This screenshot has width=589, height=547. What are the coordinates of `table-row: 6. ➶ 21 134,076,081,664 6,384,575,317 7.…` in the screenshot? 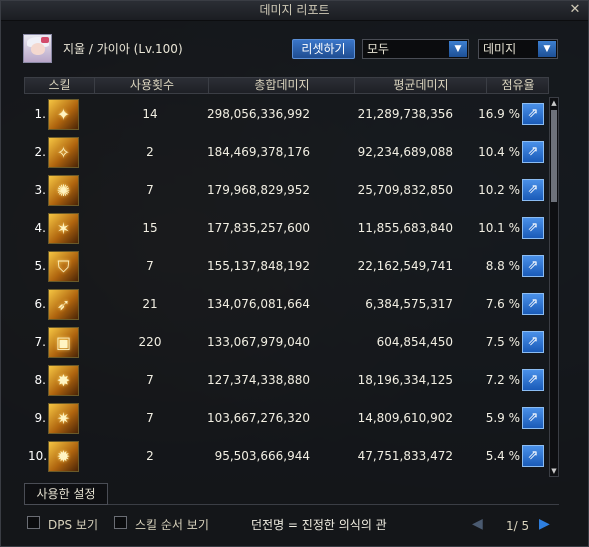 It's located at (286, 305).